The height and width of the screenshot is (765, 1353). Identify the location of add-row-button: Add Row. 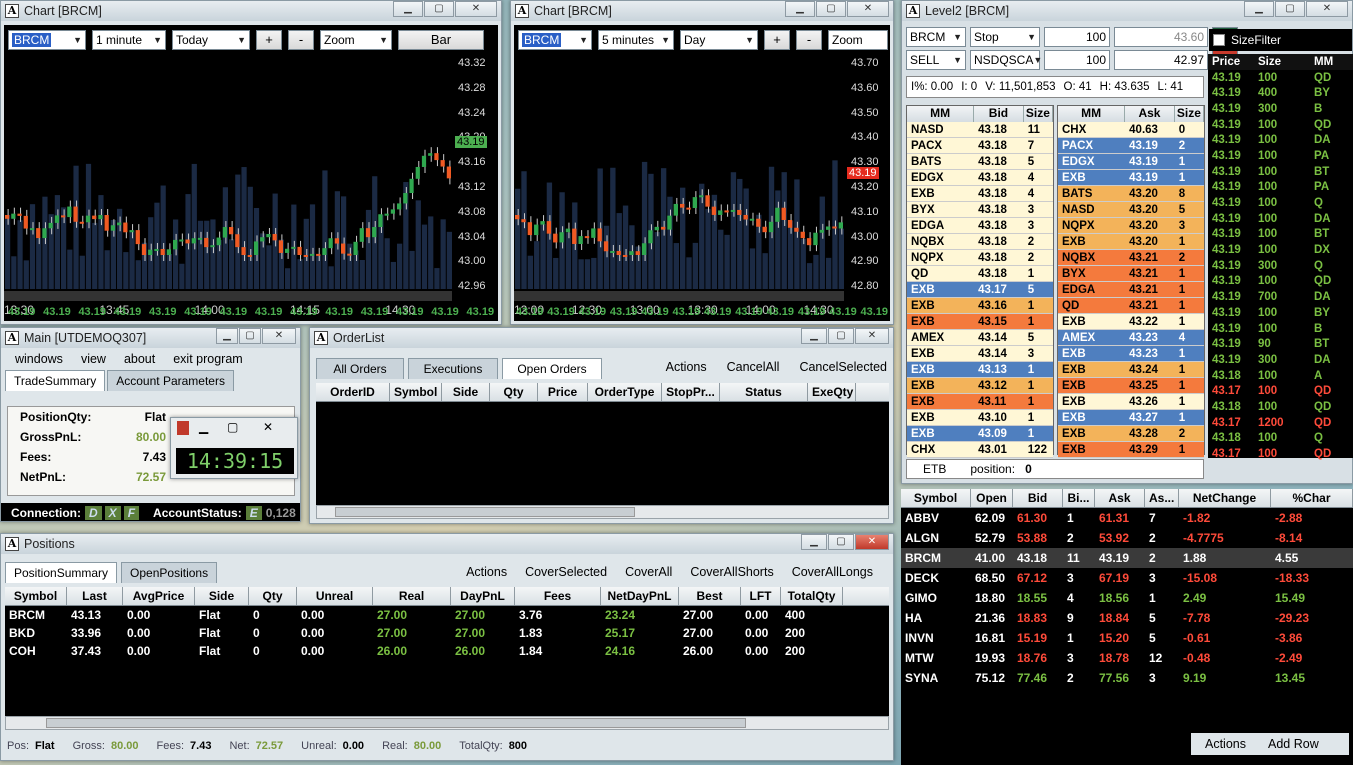
(1293, 744).